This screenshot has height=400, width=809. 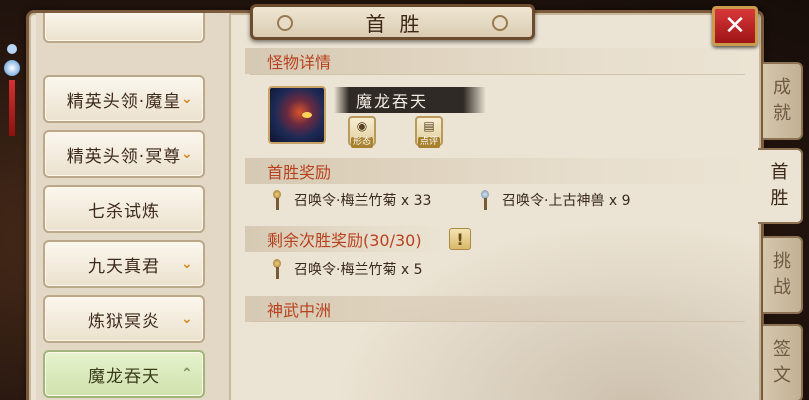 I want to click on section-header-remaining: 剩余次胜奖励(30/30), so click(x=345, y=239).